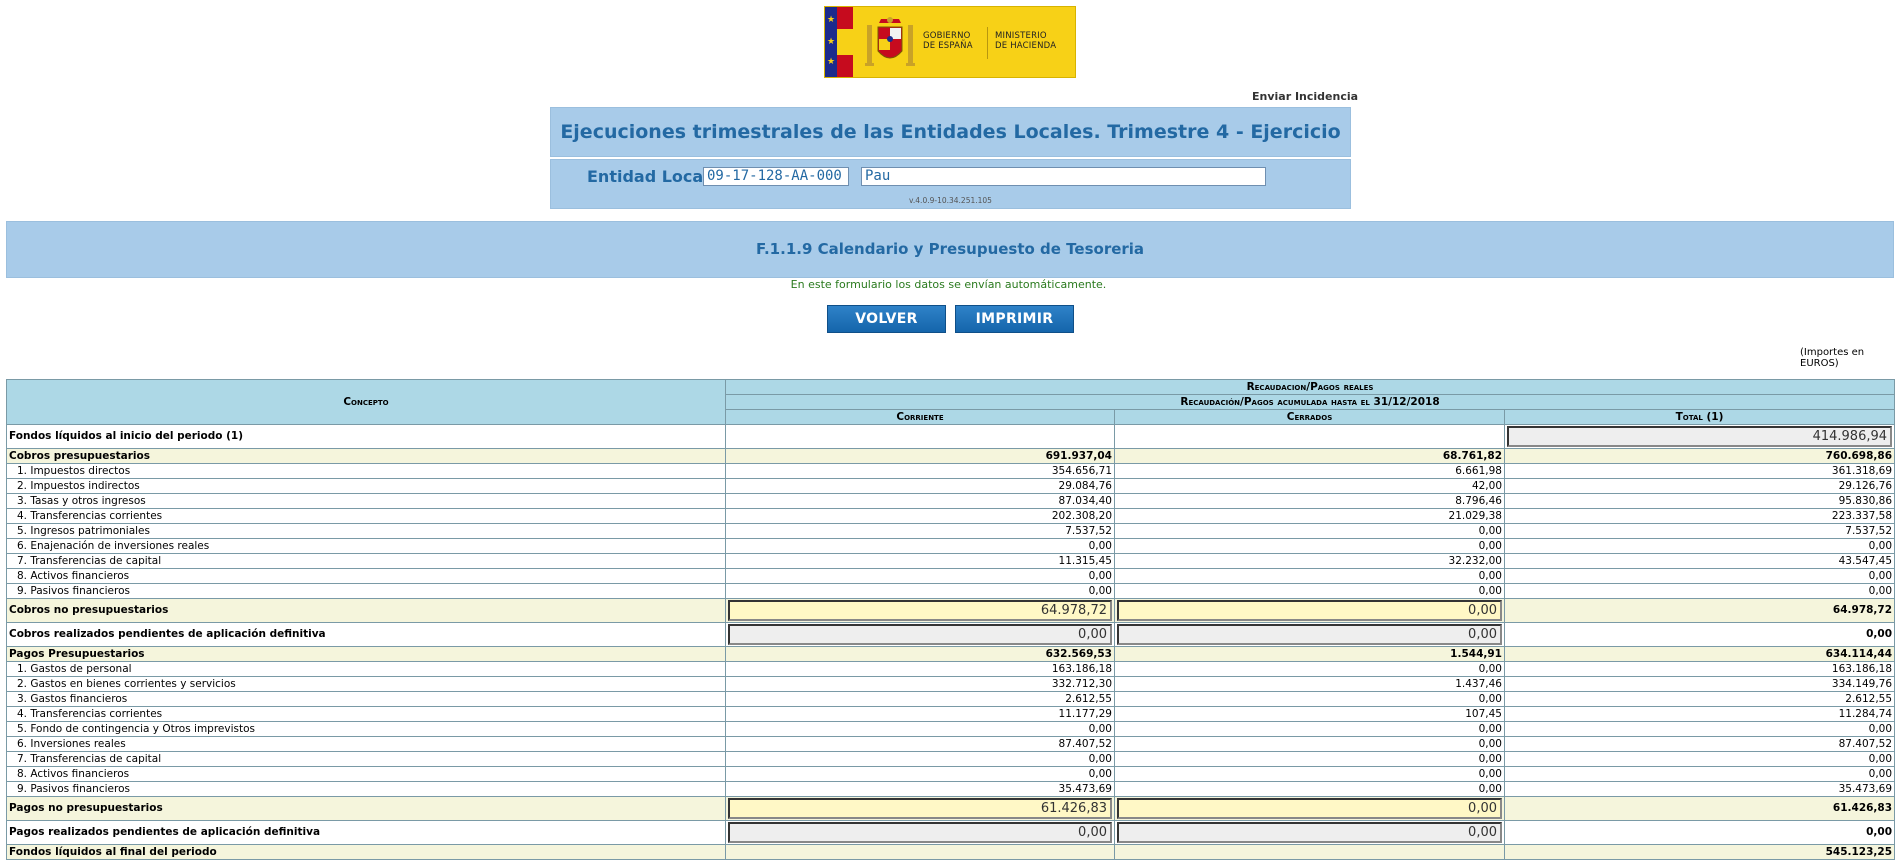  Describe the element at coordinates (950, 200) in the screenshot. I see `version-text: v.4.0.9-10.34.251.105` at that location.